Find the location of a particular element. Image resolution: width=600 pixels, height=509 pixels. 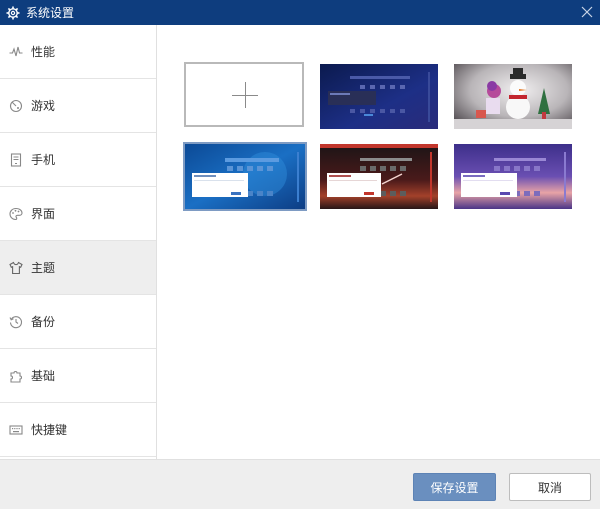

sidebar-item-interface: 界面 is located at coordinates (78, 214).